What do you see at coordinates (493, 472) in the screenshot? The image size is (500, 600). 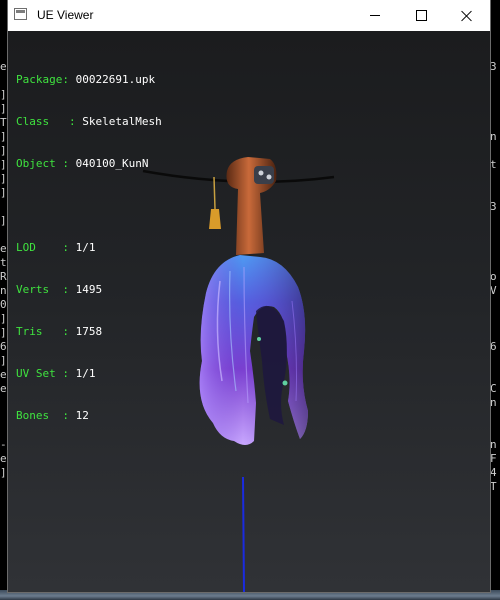 I see `console-char: 4` at bounding box center [493, 472].